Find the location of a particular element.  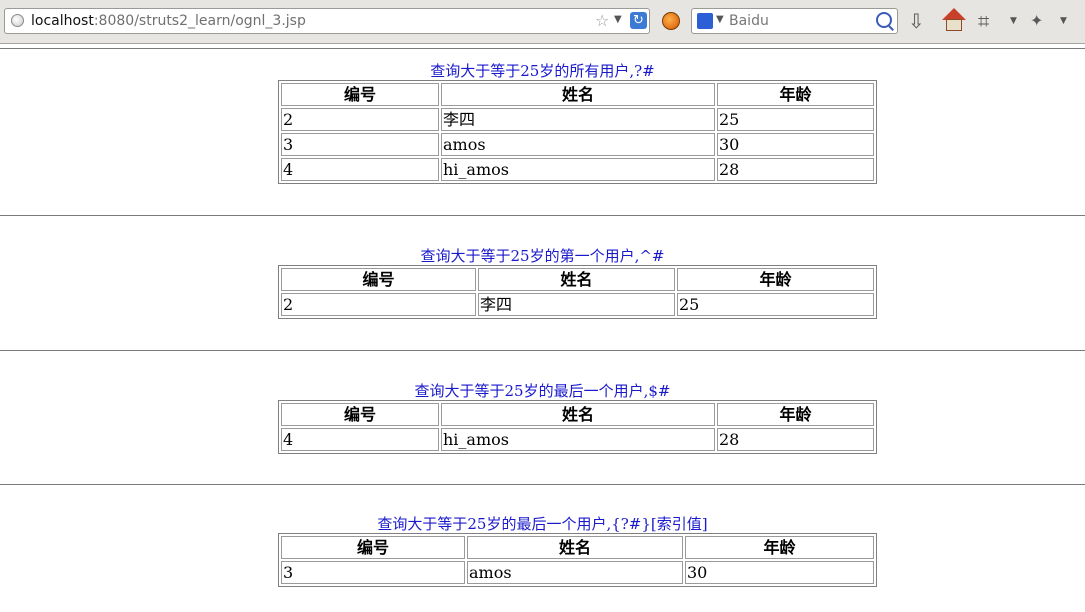

globe-icon is located at coordinates (17, 20).